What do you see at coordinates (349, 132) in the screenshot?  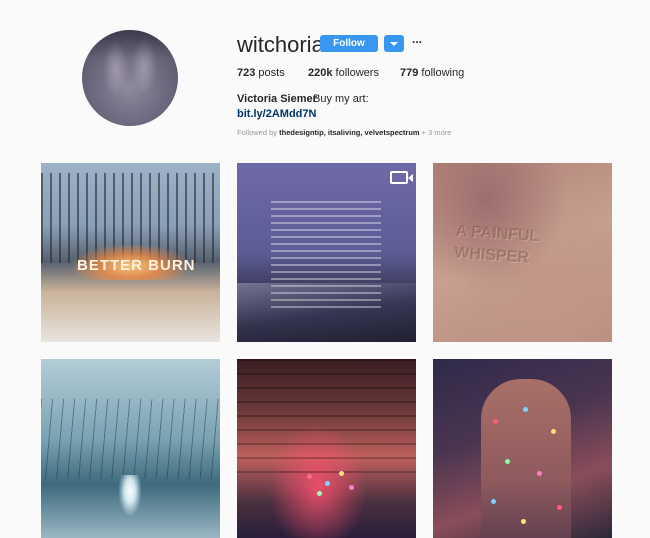 I see `followed-by-users: thedesigntip, itsaliving, velvetspectrum` at bounding box center [349, 132].